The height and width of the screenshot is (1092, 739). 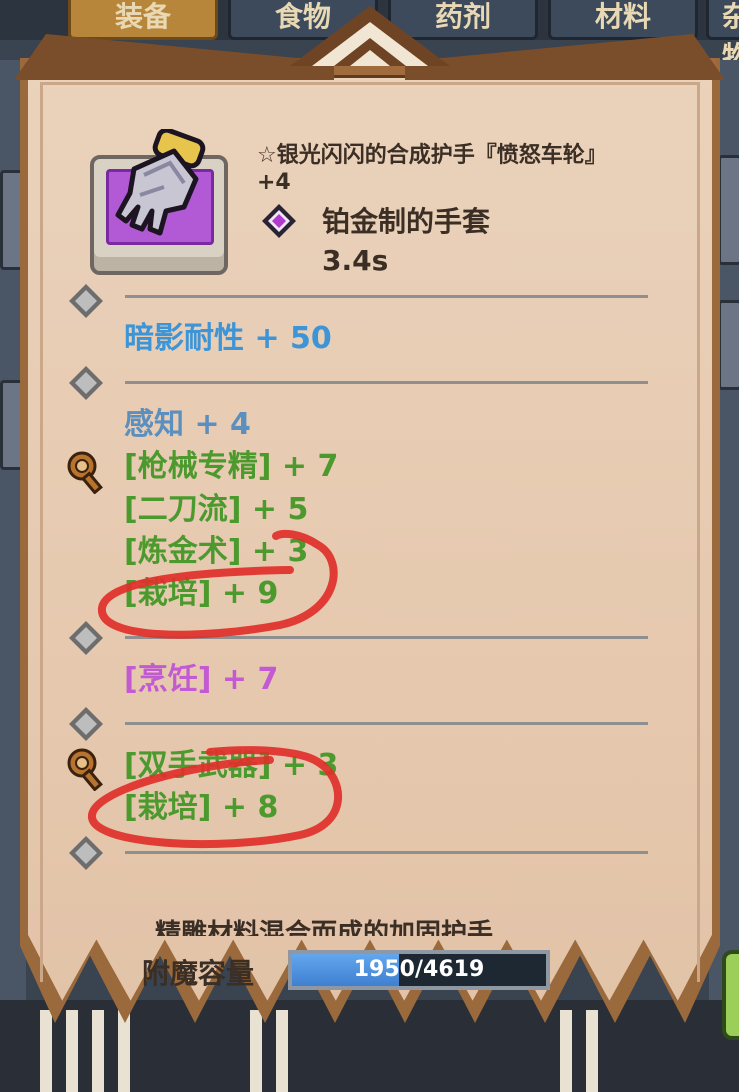 I want to click on stat-line: [二刀流] + 5, so click(x=216, y=509).